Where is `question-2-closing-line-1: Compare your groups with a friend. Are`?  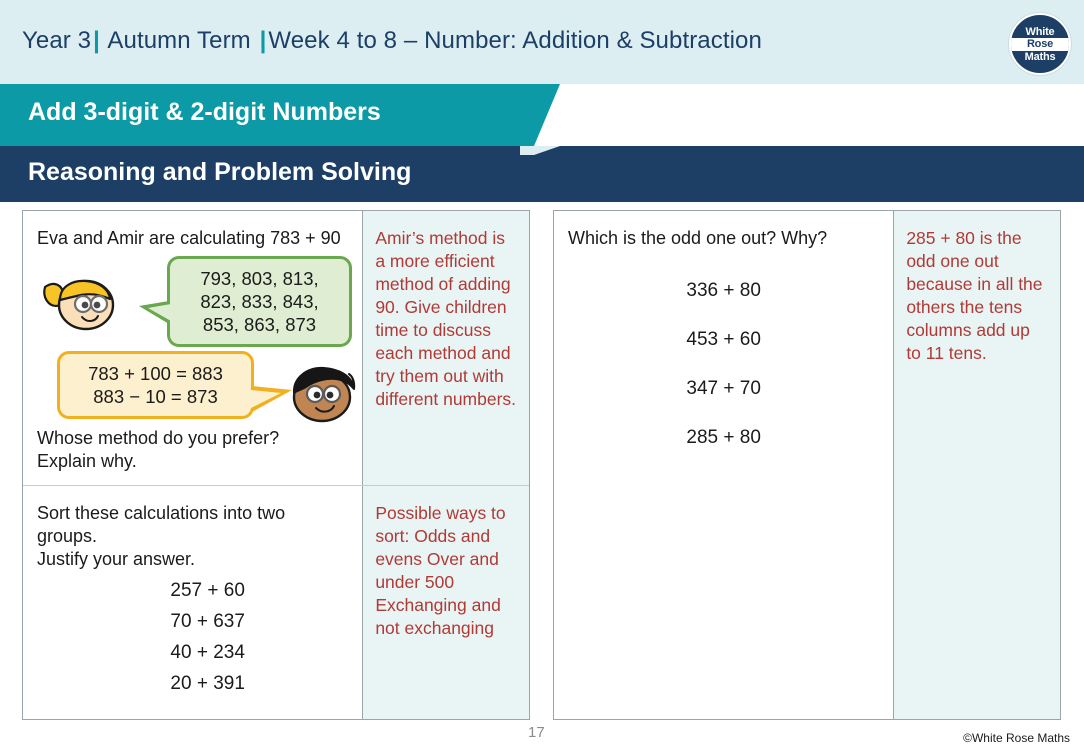 question-2-closing-line-1: Compare your groups with a friend. Are is located at coordinates (192, 718).